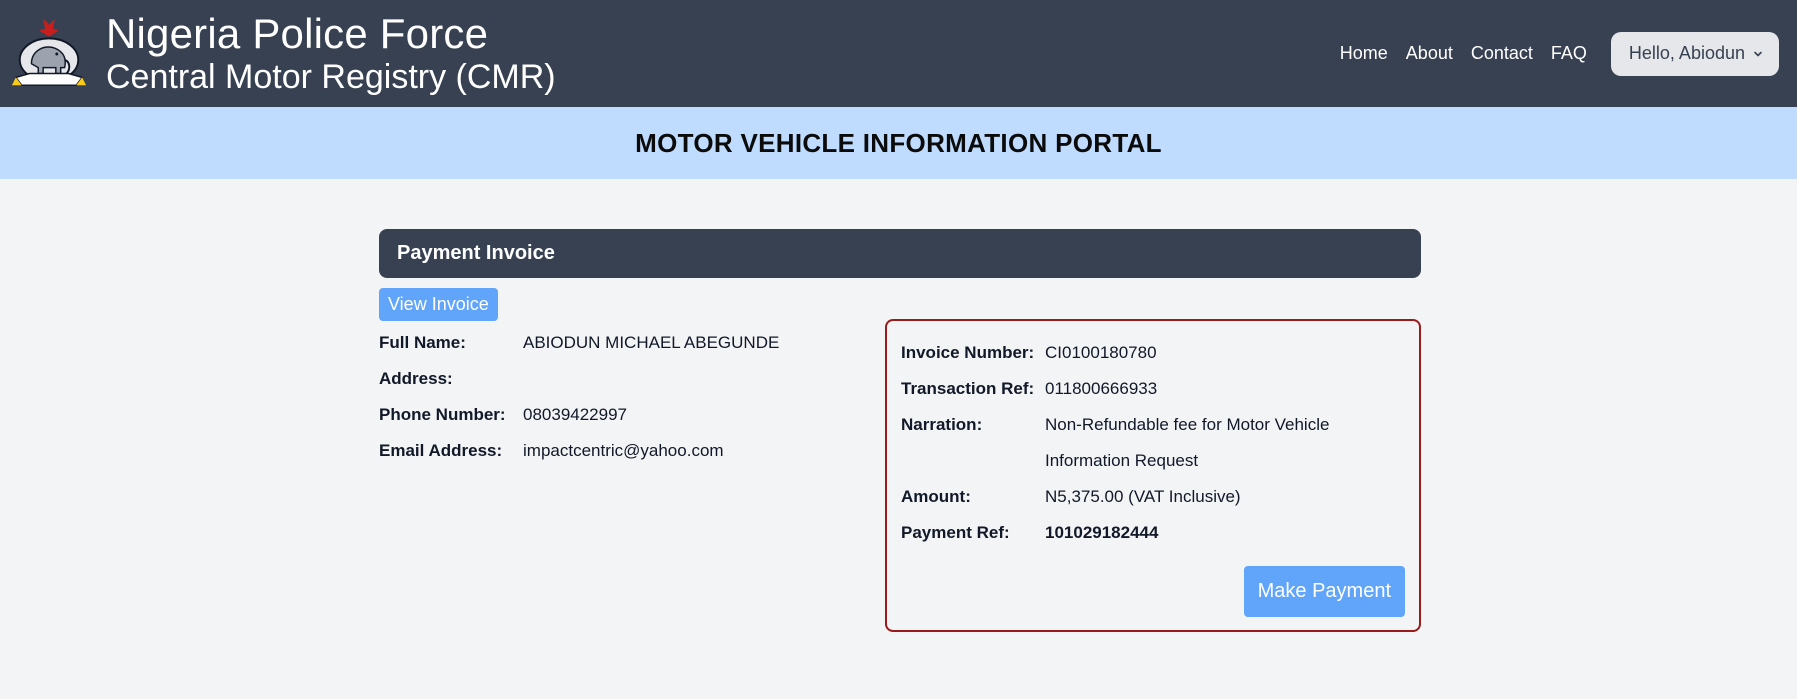  I want to click on email-label: Email Address:, so click(441, 450).